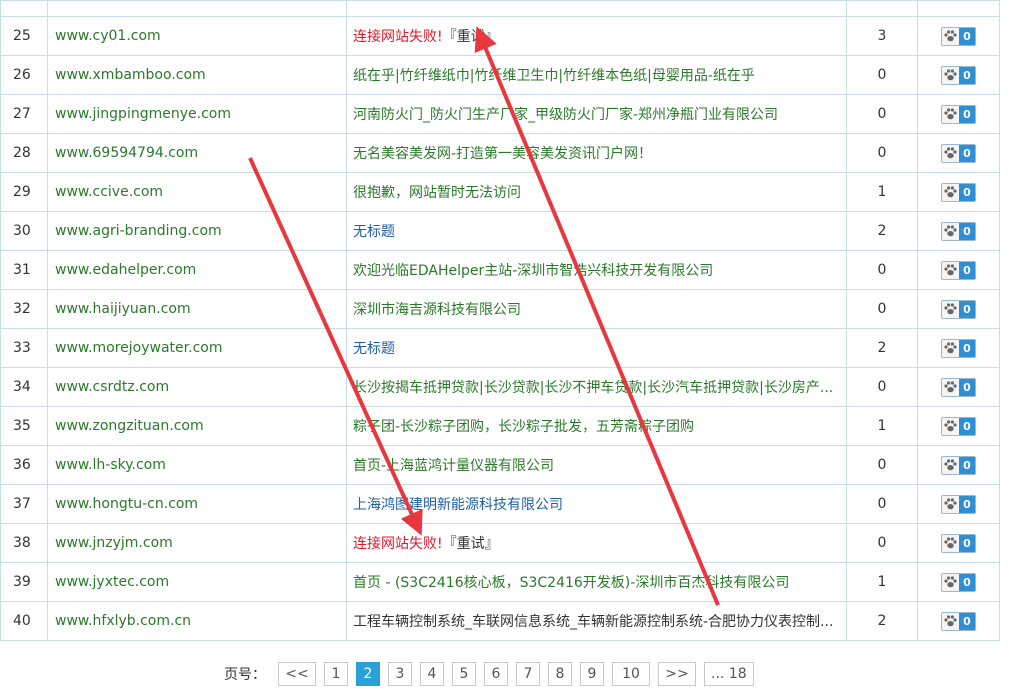 The height and width of the screenshot is (693, 1031). Describe the element at coordinates (500, 192) in the screenshot. I see `table-row: 29 www.ccive.com 很抱歉，网站暂时无法访问 1 0` at that location.